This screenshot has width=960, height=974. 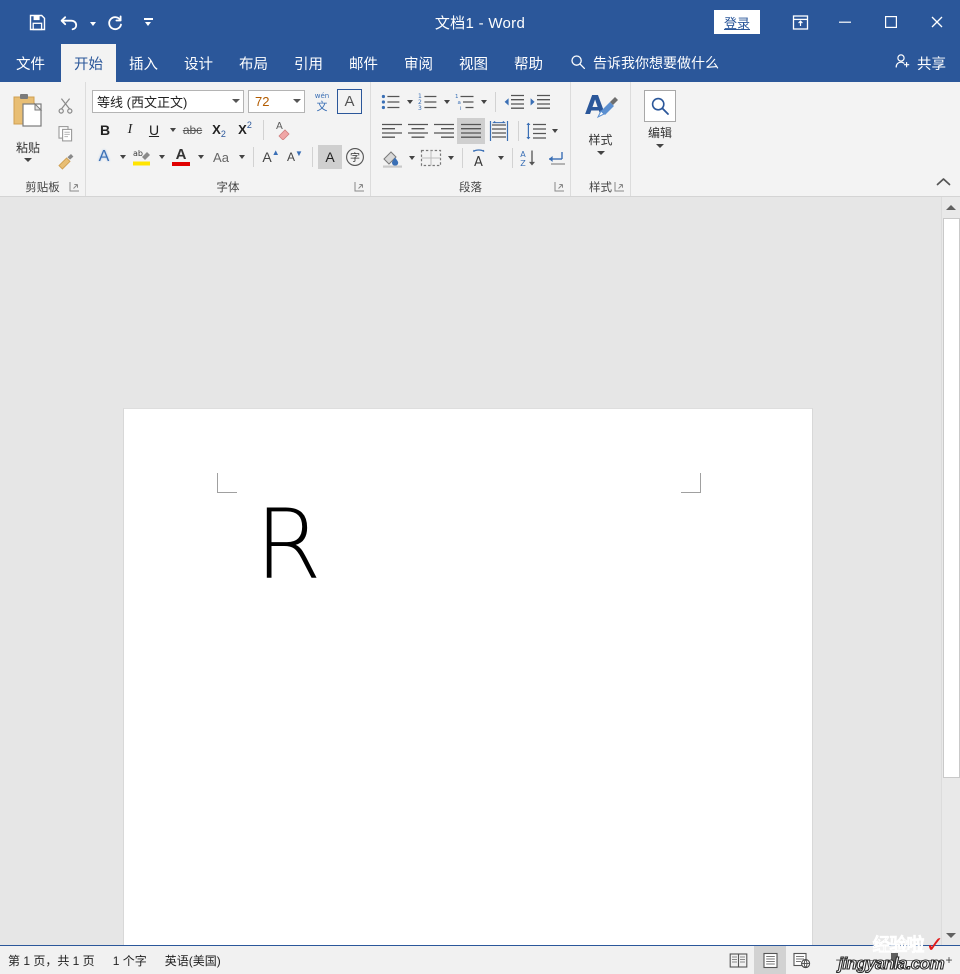 I want to click on tab-file: 文件, so click(x=30, y=63).